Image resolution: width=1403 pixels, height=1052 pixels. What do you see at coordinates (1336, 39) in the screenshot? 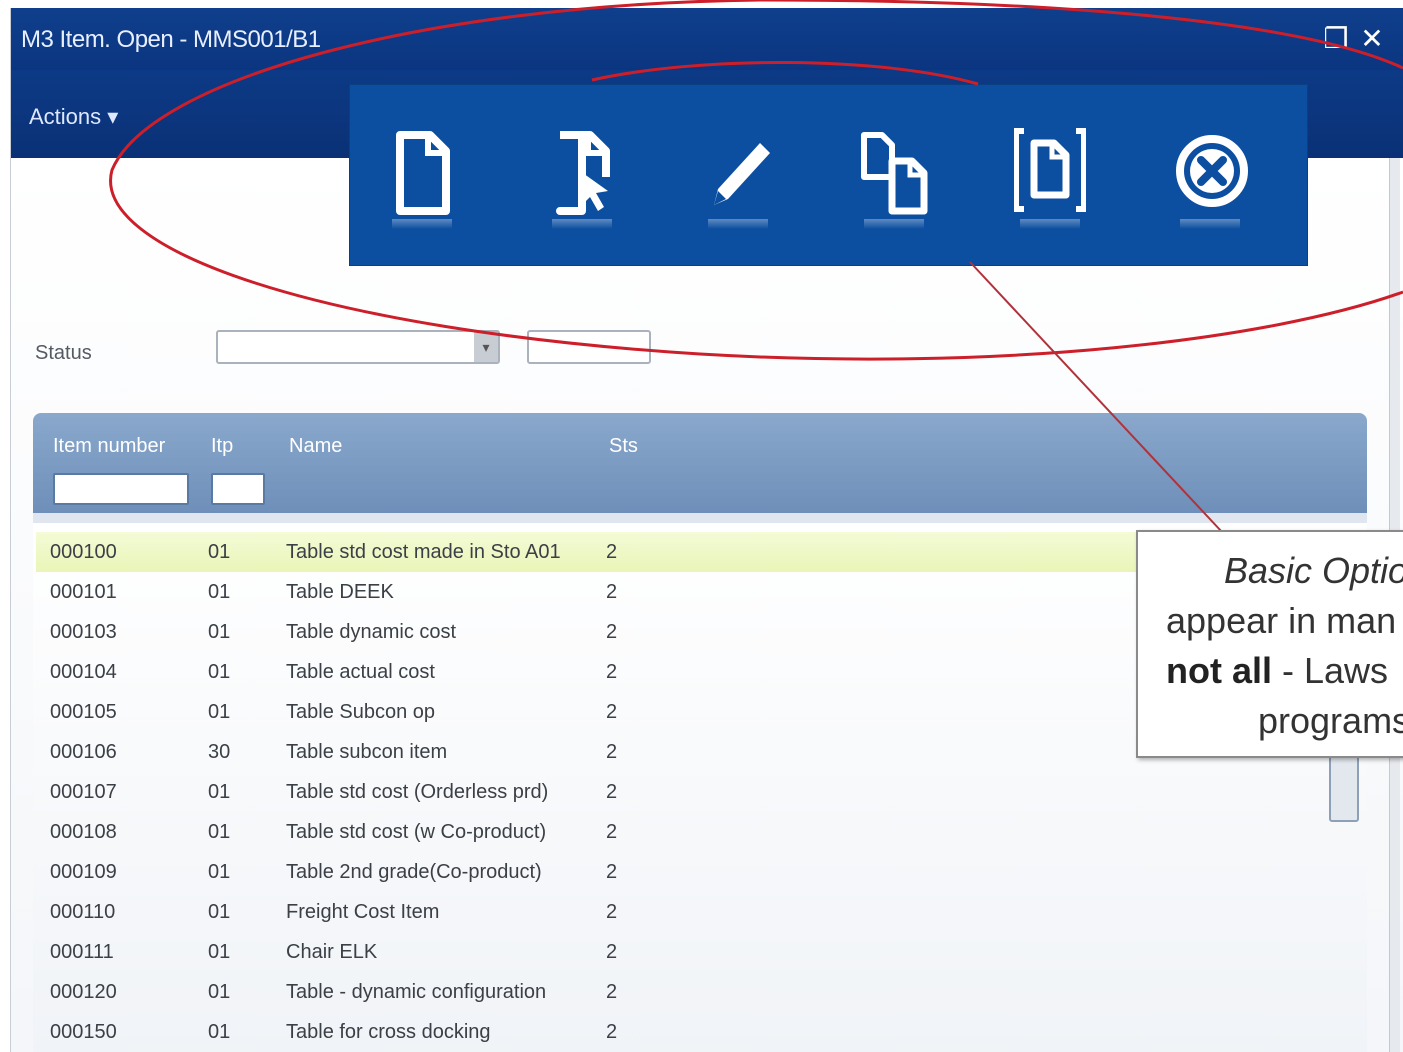
I see `maximize-icon: ❐` at bounding box center [1336, 39].